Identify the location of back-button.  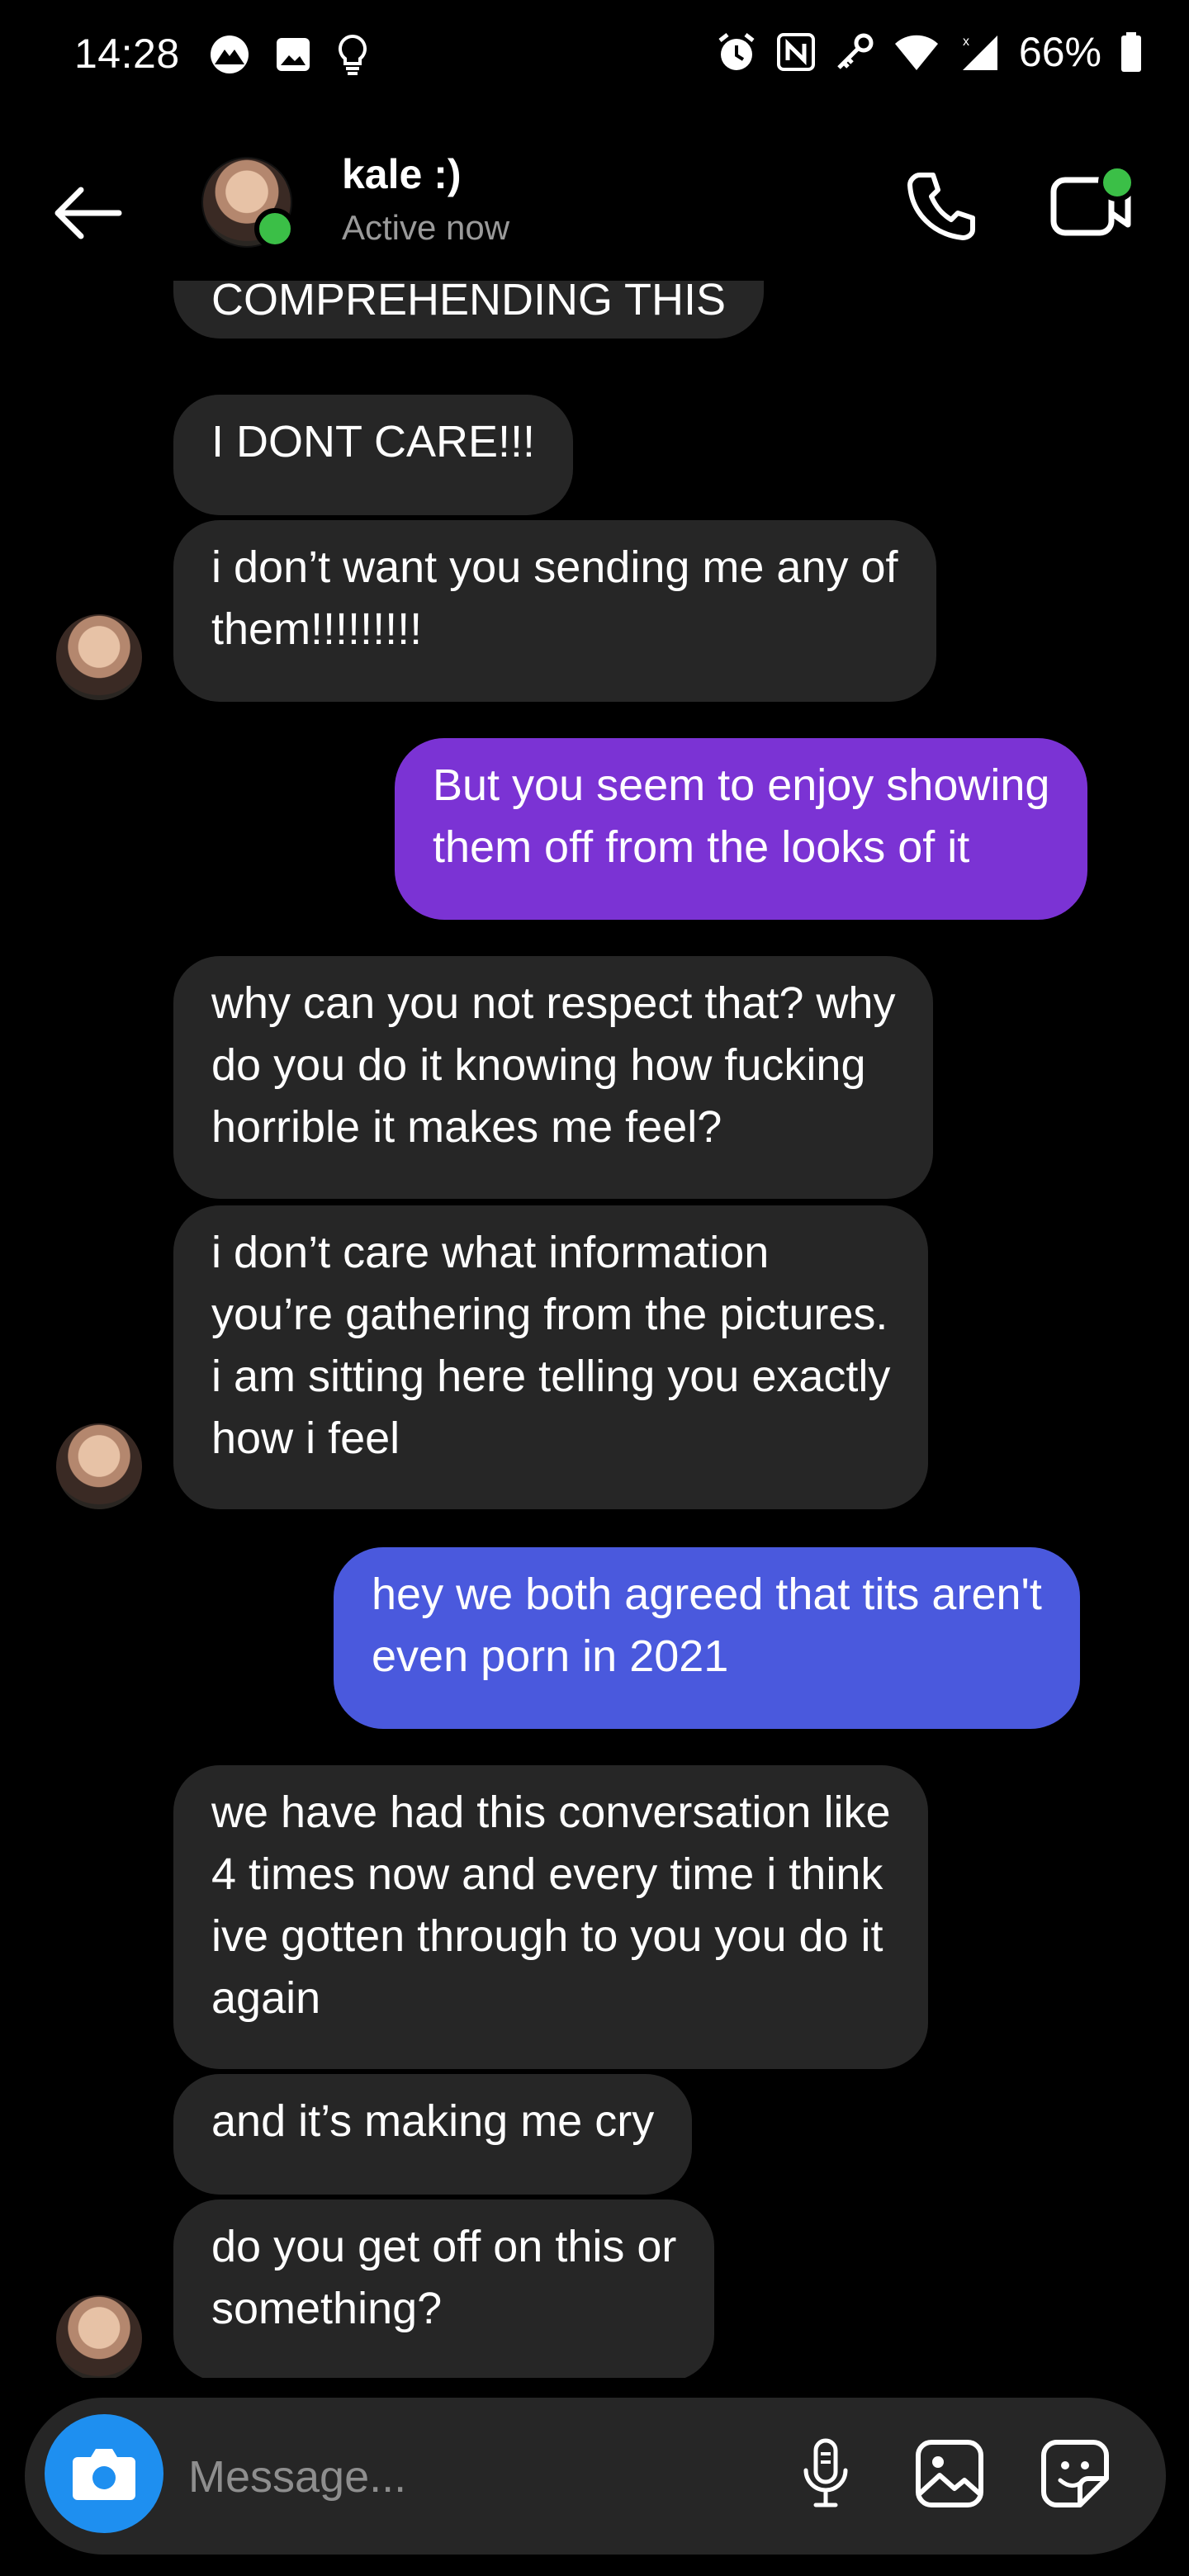
(87, 213).